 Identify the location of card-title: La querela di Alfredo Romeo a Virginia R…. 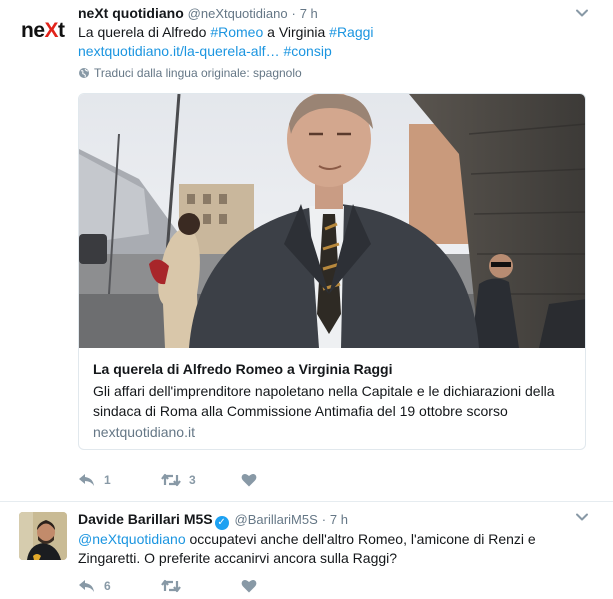
(243, 369).